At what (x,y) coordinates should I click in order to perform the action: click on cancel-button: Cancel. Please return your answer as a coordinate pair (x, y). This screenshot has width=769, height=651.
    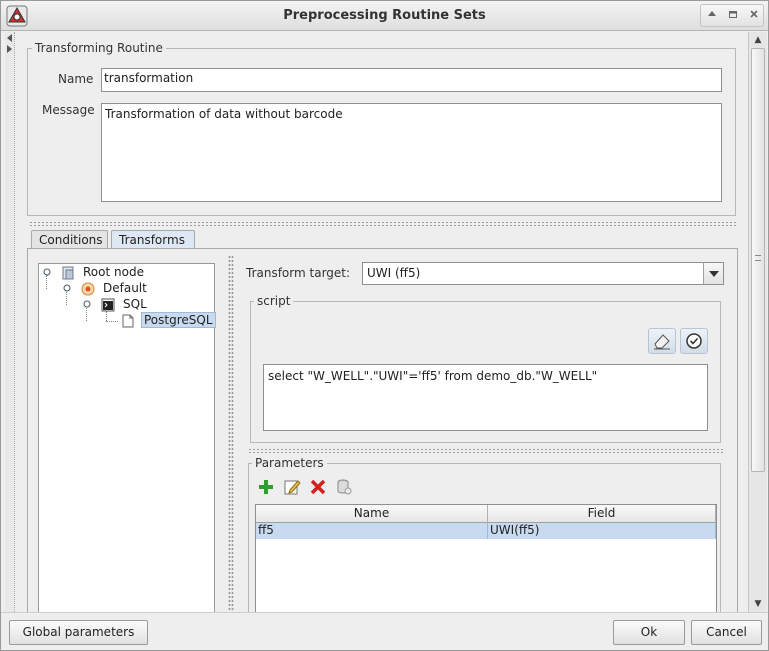
    Looking at the image, I should click on (726, 632).